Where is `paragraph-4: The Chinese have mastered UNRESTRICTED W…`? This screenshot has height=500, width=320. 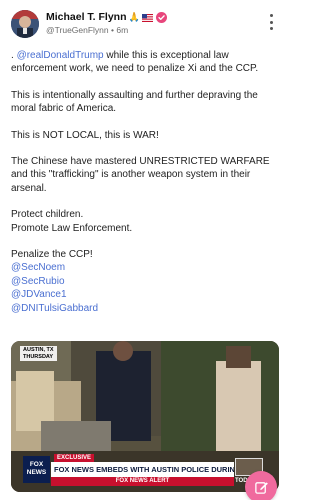 paragraph-4: The Chinese have mastered UNRESTRICTED W… is located at coordinates (140, 175).